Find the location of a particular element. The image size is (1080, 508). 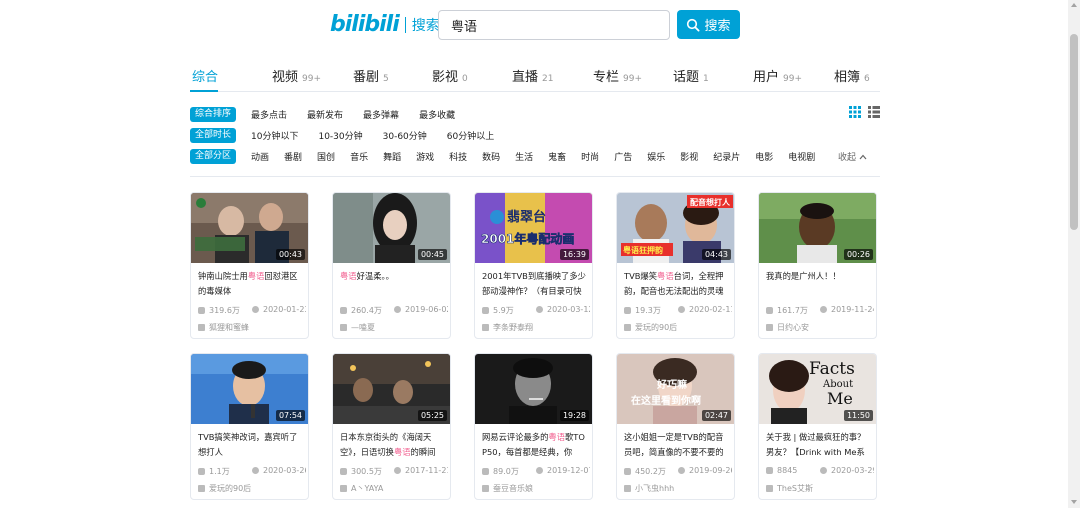

video-thumbnail: 00:26 is located at coordinates (817, 228).